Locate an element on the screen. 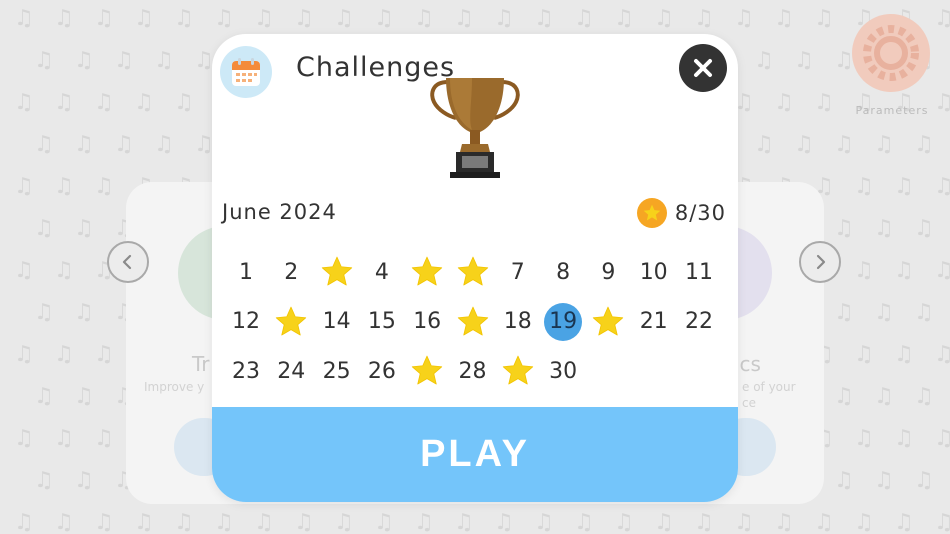  day-number-label: 16 is located at coordinates (427, 321).